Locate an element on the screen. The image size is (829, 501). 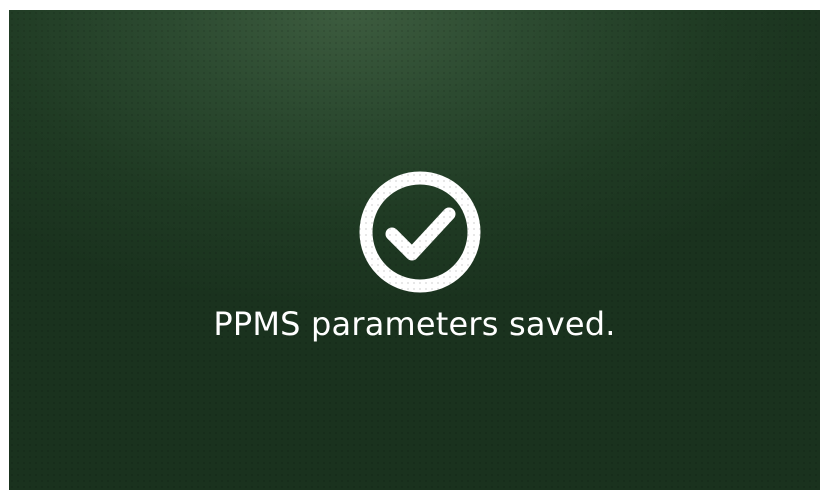
check-circle-icon-graphic is located at coordinates (420, 232).